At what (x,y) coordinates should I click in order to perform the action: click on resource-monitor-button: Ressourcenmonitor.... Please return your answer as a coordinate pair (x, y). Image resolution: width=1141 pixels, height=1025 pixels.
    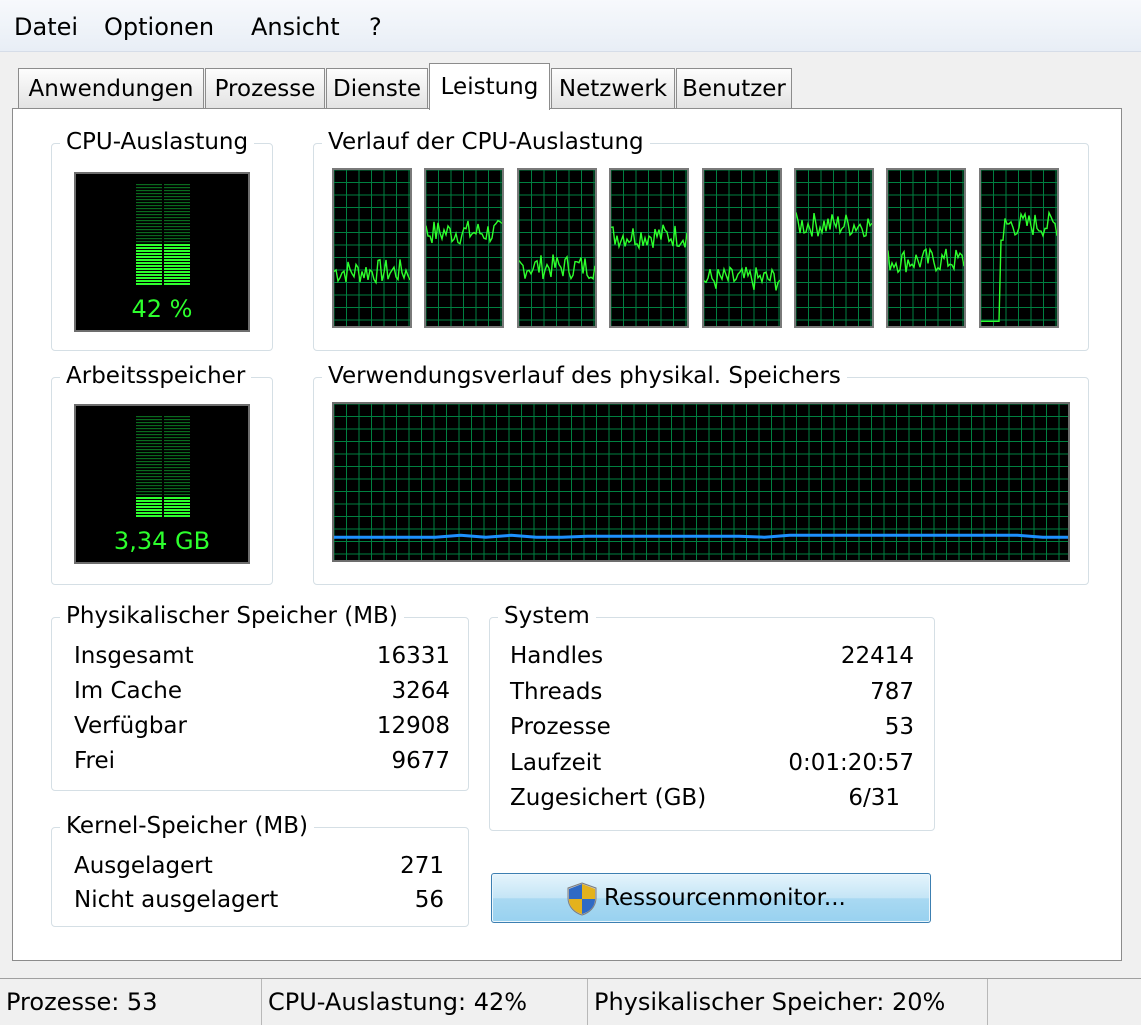
    Looking at the image, I should click on (711, 898).